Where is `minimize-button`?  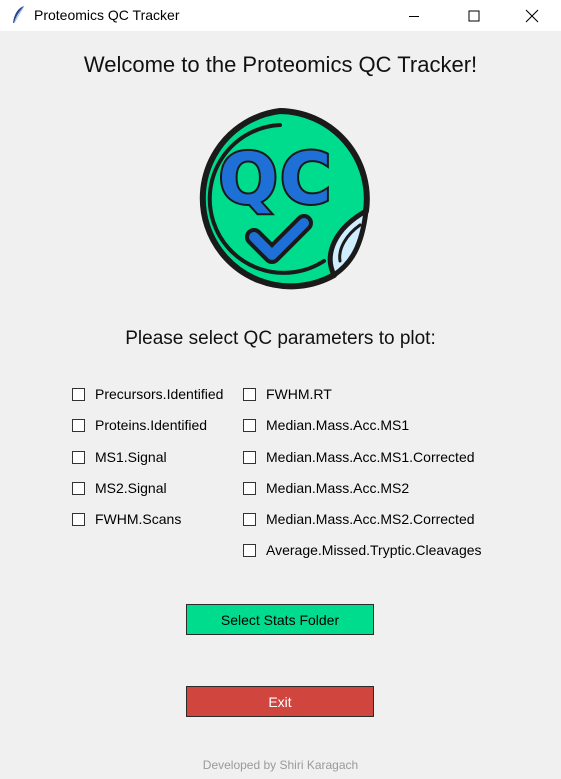
minimize-button is located at coordinates (414, 15).